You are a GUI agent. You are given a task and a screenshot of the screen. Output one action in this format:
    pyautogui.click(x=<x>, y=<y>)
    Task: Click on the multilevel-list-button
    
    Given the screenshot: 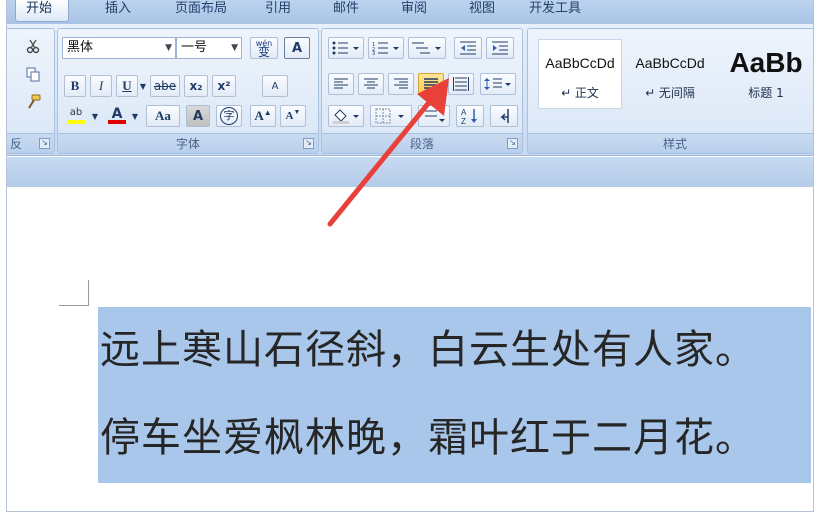 What is the action you would take?
    pyautogui.click(x=427, y=48)
    